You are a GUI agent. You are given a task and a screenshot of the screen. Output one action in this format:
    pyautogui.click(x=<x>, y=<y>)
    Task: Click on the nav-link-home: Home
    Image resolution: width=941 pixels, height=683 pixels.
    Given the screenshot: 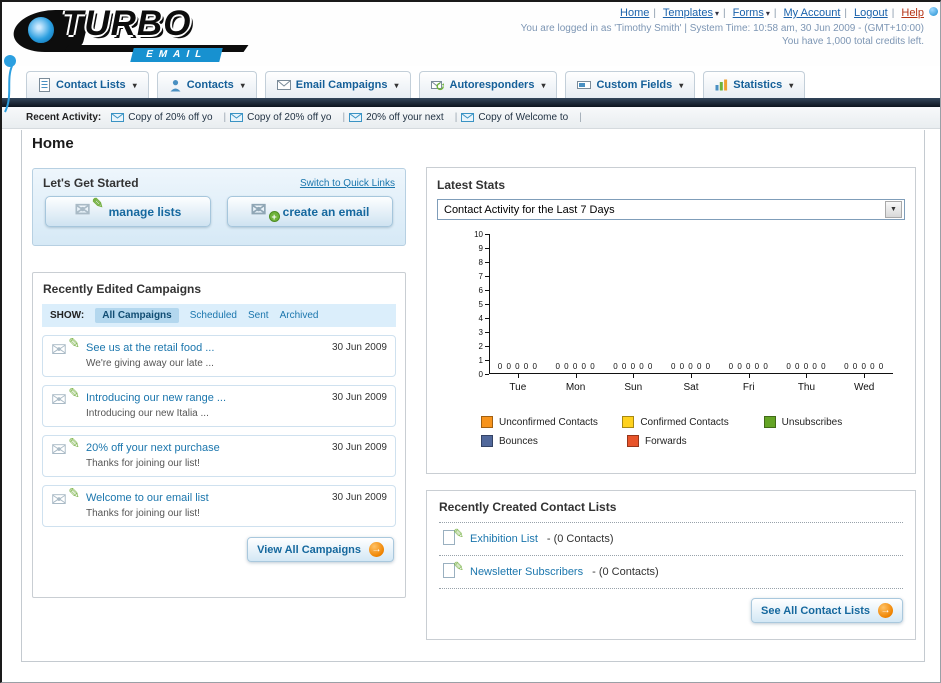 What is the action you would take?
    pyautogui.click(x=634, y=13)
    